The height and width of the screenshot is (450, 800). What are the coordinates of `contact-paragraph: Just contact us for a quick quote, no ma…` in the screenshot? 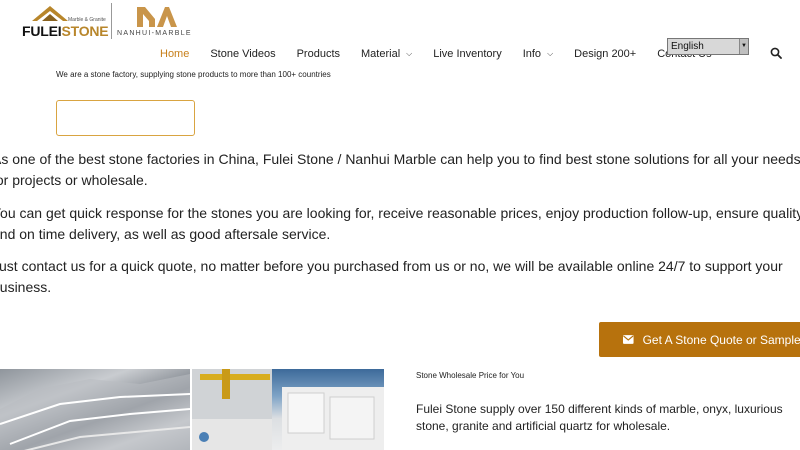 It's located at (391, 276).